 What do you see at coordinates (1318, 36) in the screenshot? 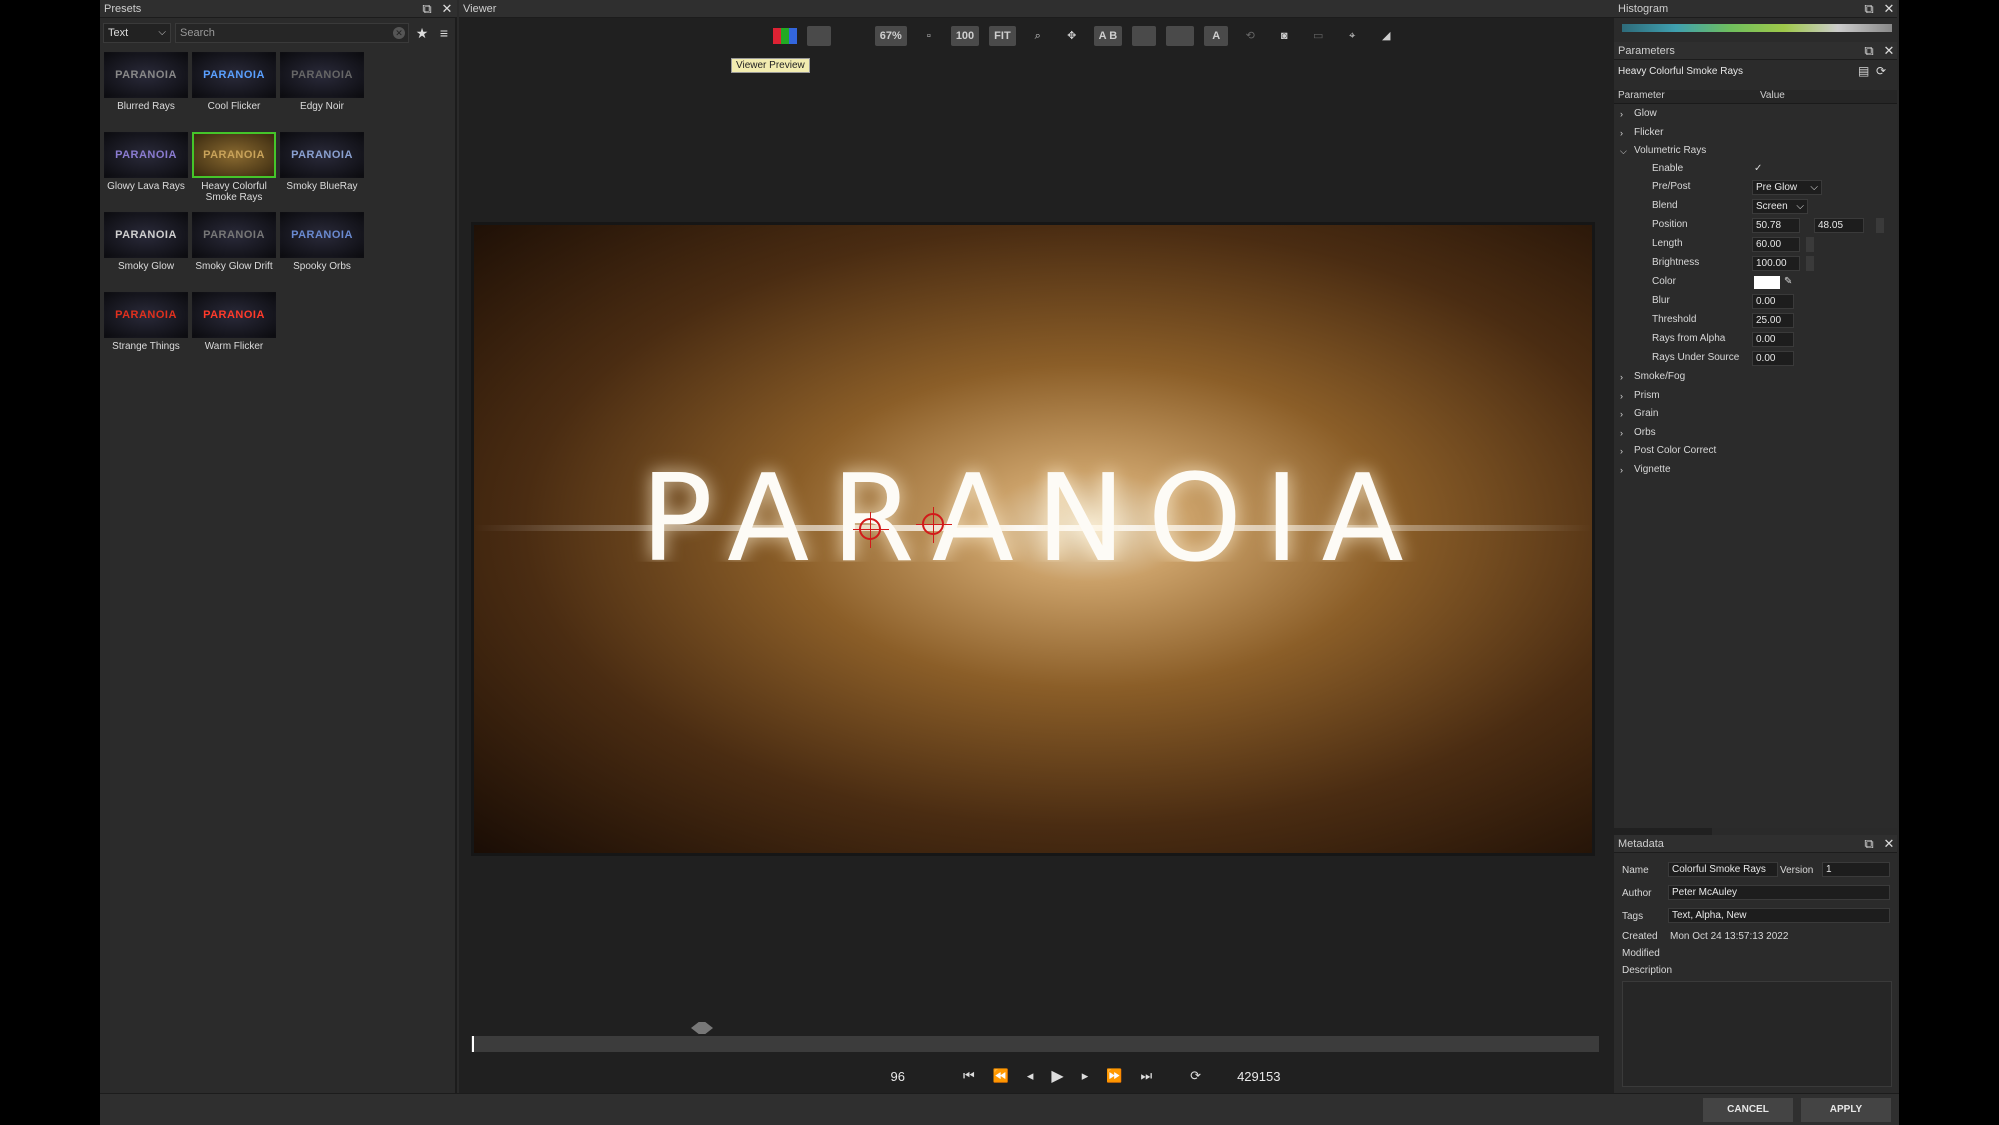
I see `monitor-icon: ▭` at bounding box center [1318, 36].